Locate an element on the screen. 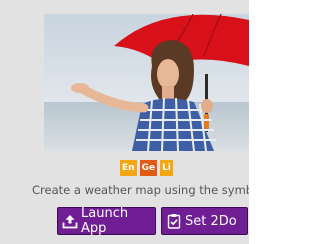 The width and height of the screenshot is (320, 244). language-badge-german: Ge is located at coordinates (148, 168).